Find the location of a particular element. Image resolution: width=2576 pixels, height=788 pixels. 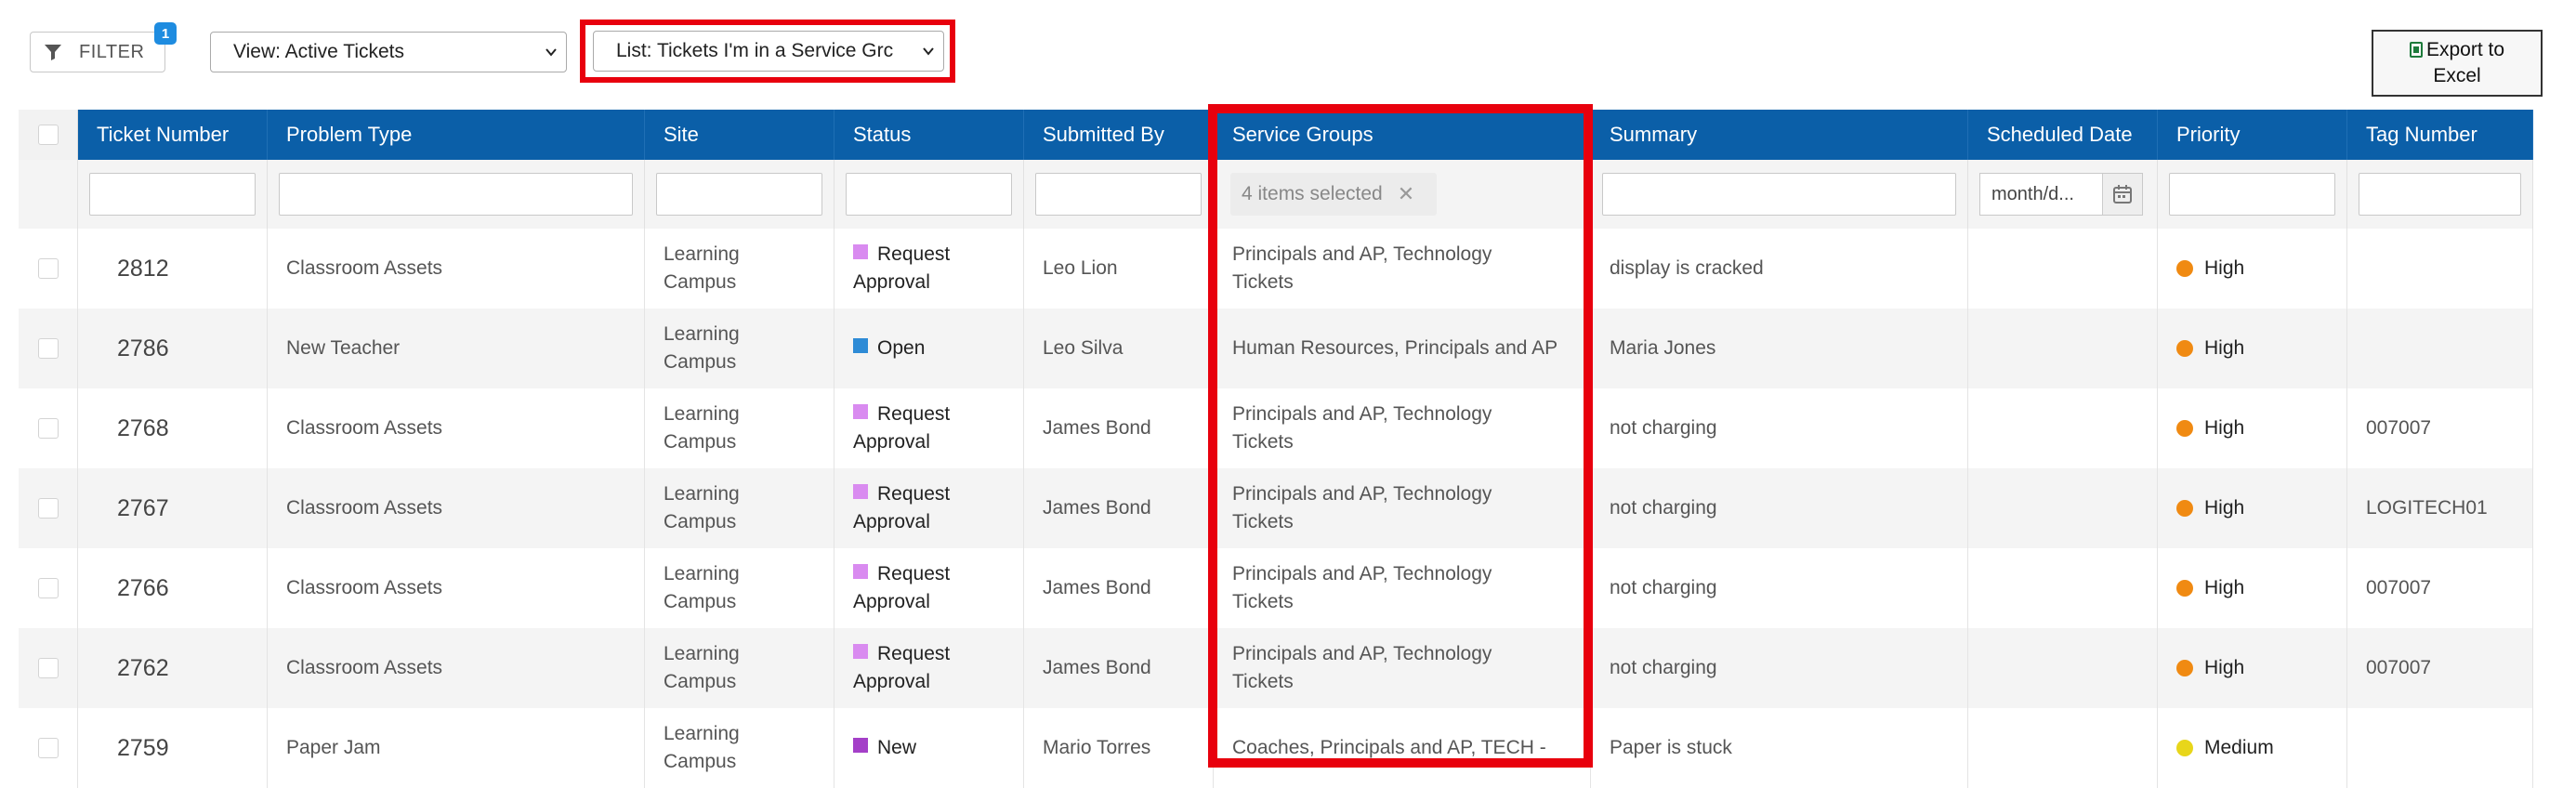

status-line1: Request is located at coordinates (914, 653).